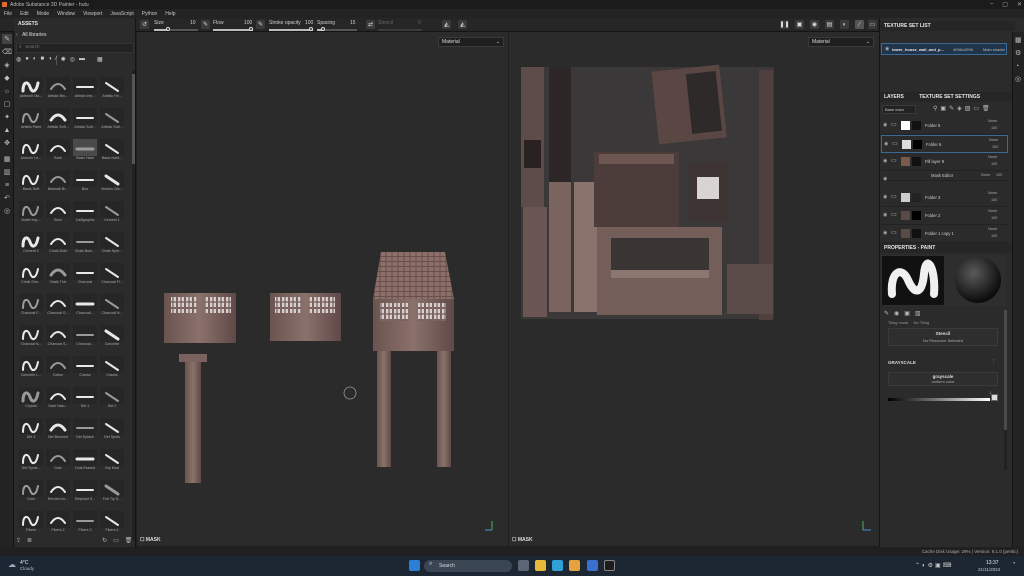 The width and height of the screenshot is (1024, 576). Describe the element at coordinates (170, 14) in the screenshot. I see `menu-help: Help` at that location.